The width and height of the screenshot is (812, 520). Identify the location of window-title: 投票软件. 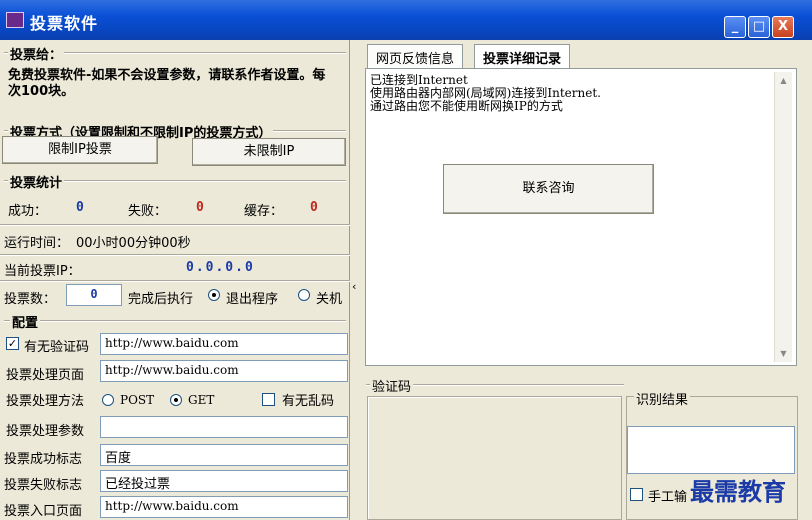
(64, 23).